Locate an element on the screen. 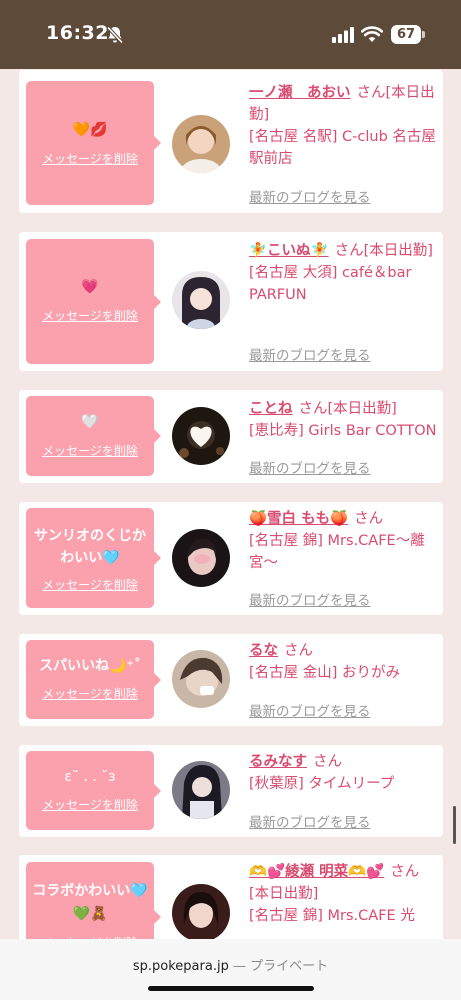 Image resolution: width=461 pixels, height=1000 pixels. profile-name-link: 🍑雪白 もも🍑 is located at coordinates (298, 519).